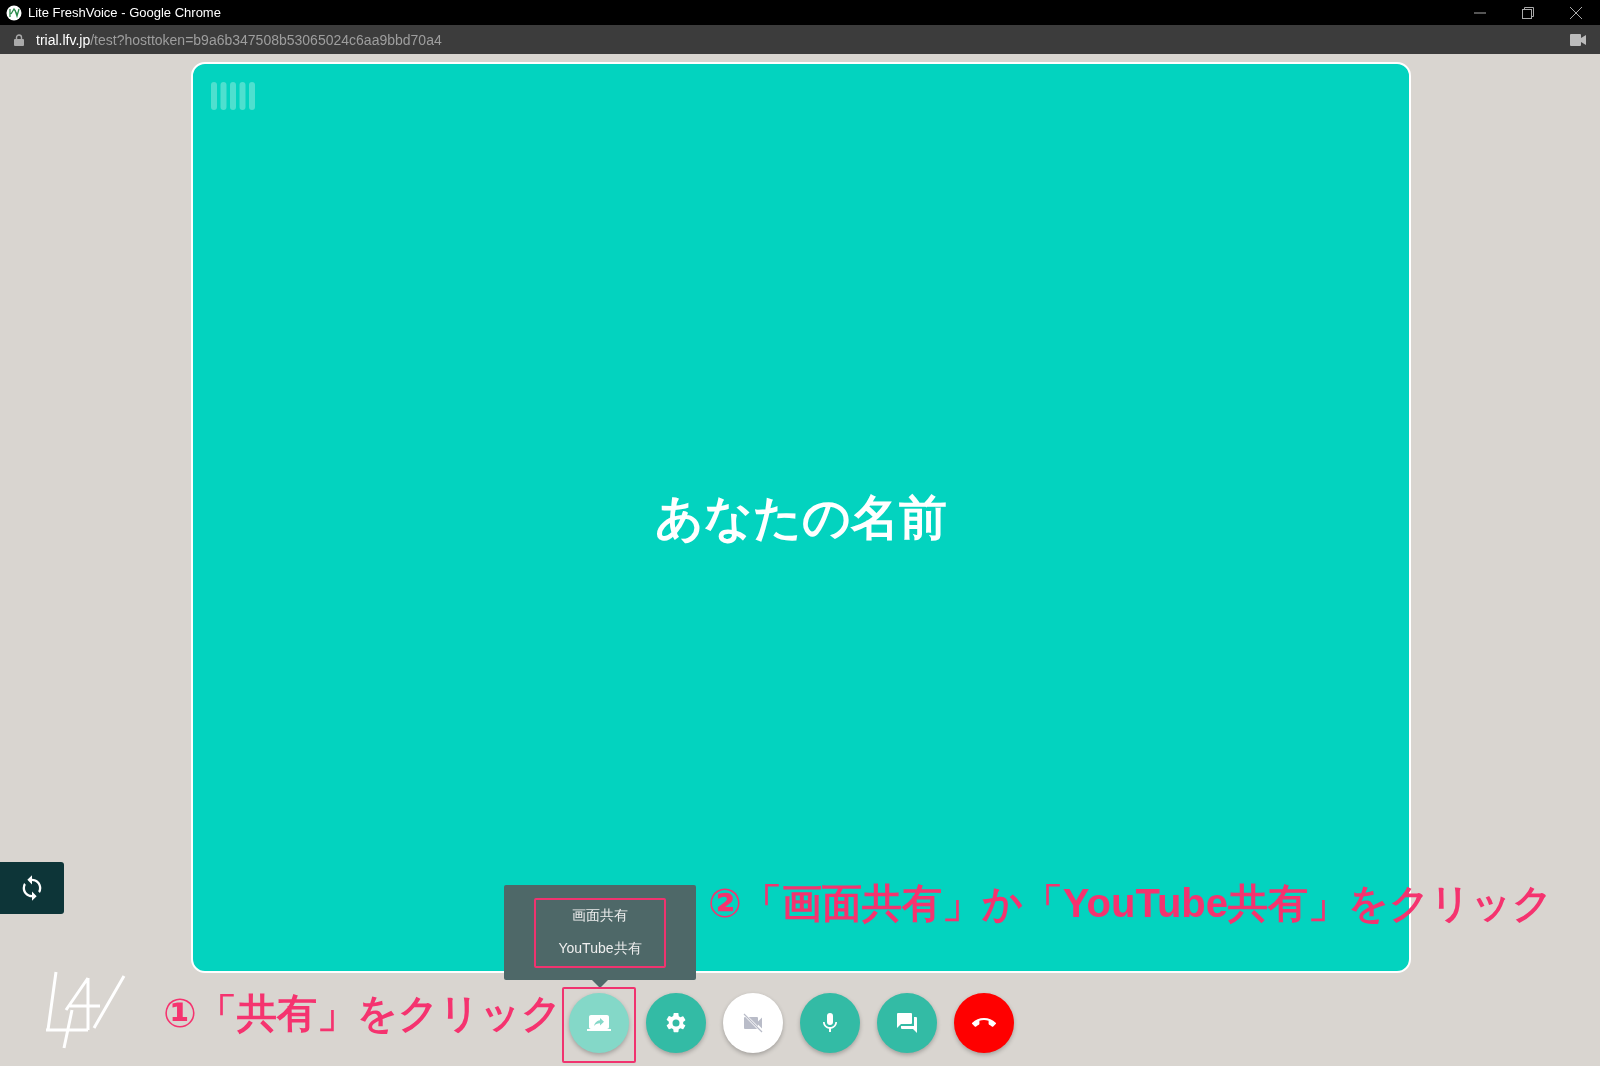 This screenshot has height=1066, width=1600. What do you see at coordinates (829, 1023) in the screenshot?
I see `microphone-button` at bounding box center [829, 1023].